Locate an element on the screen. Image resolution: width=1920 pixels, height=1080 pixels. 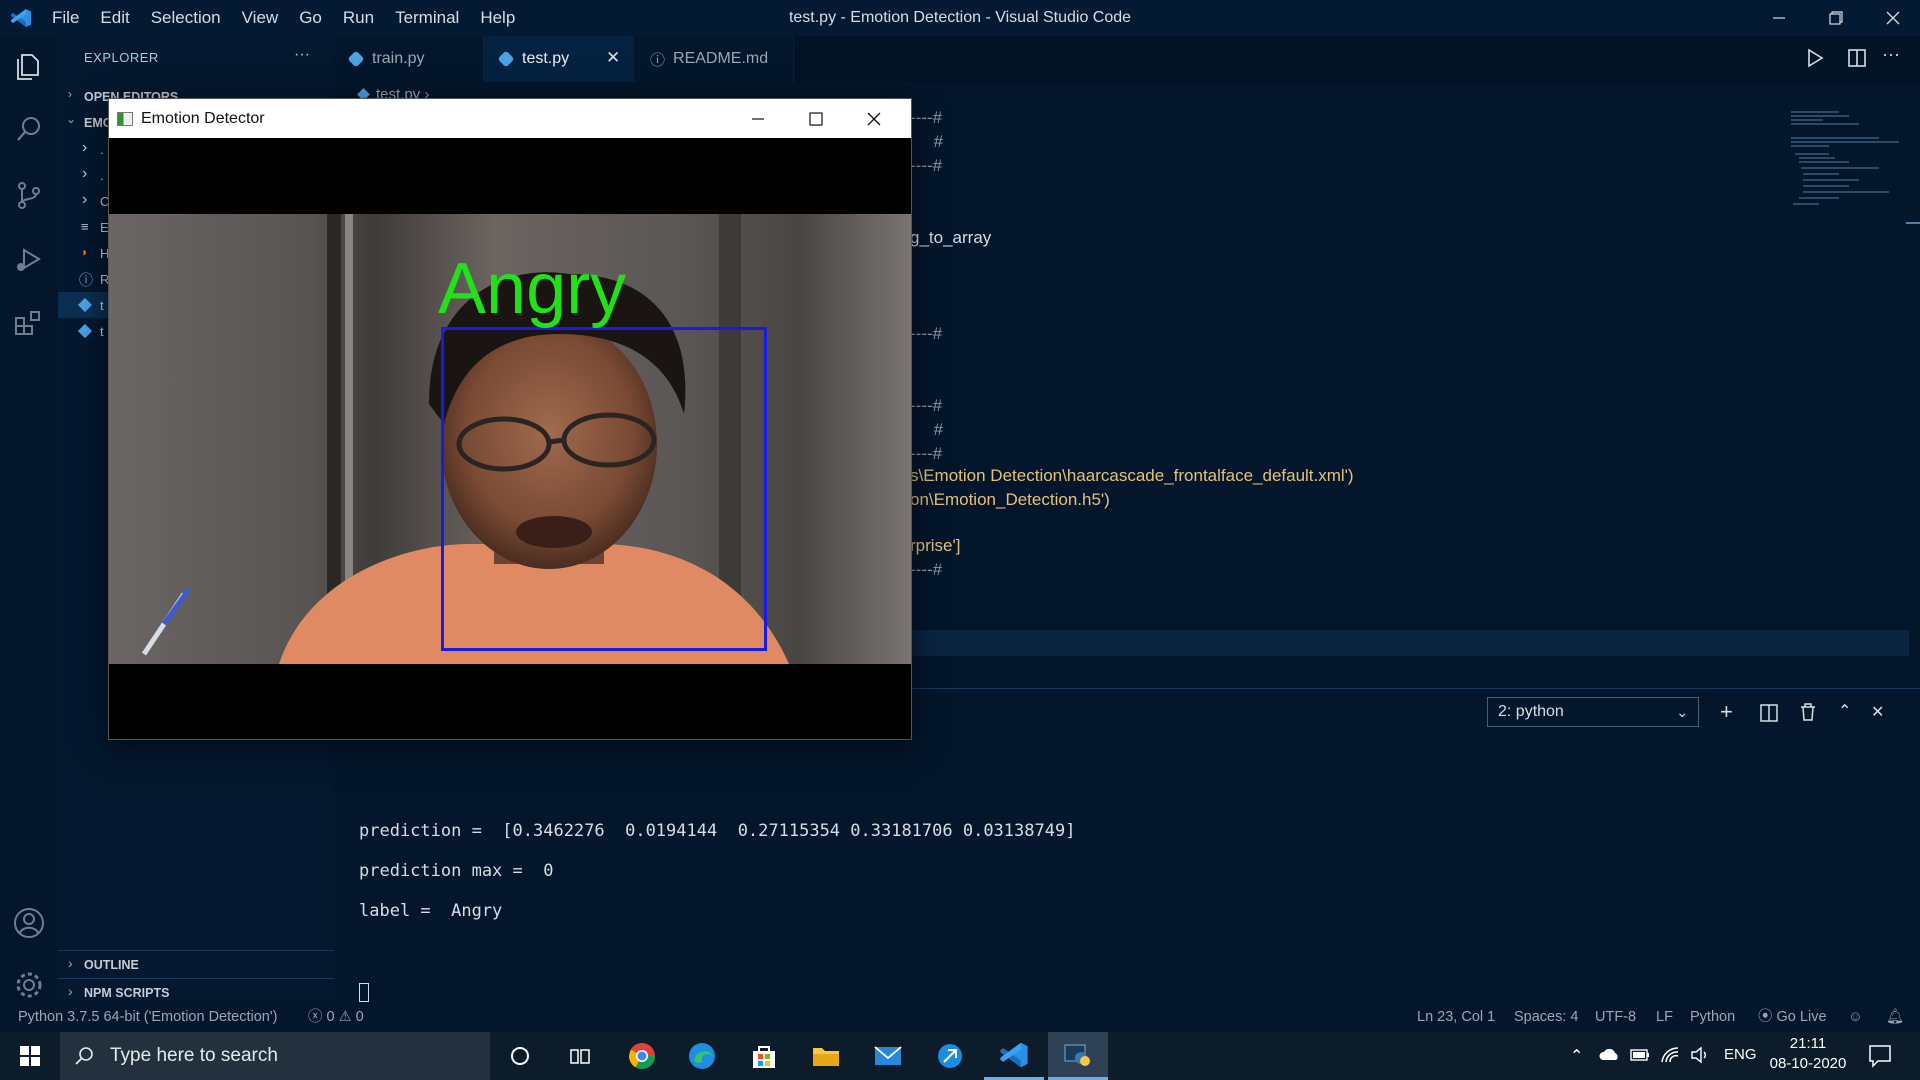
minimap is located at coordinates (1849, 168).